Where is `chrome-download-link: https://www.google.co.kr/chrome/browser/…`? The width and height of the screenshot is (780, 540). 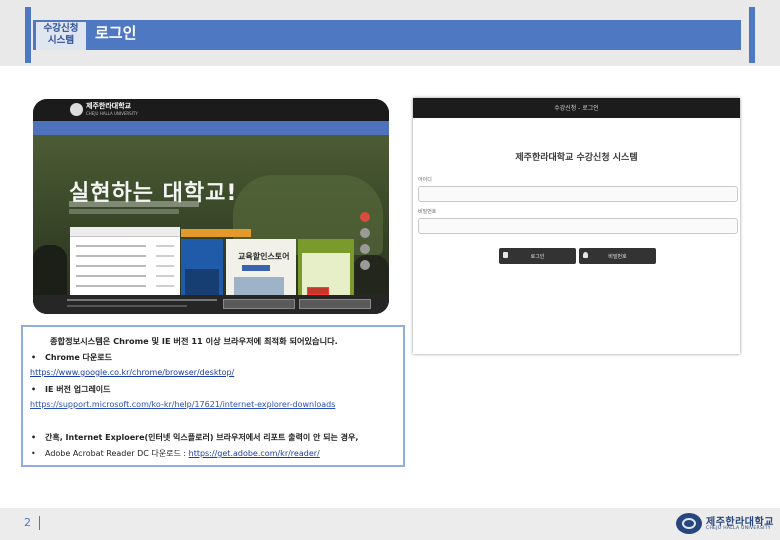
chrome-download-link: https://www.google.co.kr/chrome/browser/… is located at coordinates (132, 372).